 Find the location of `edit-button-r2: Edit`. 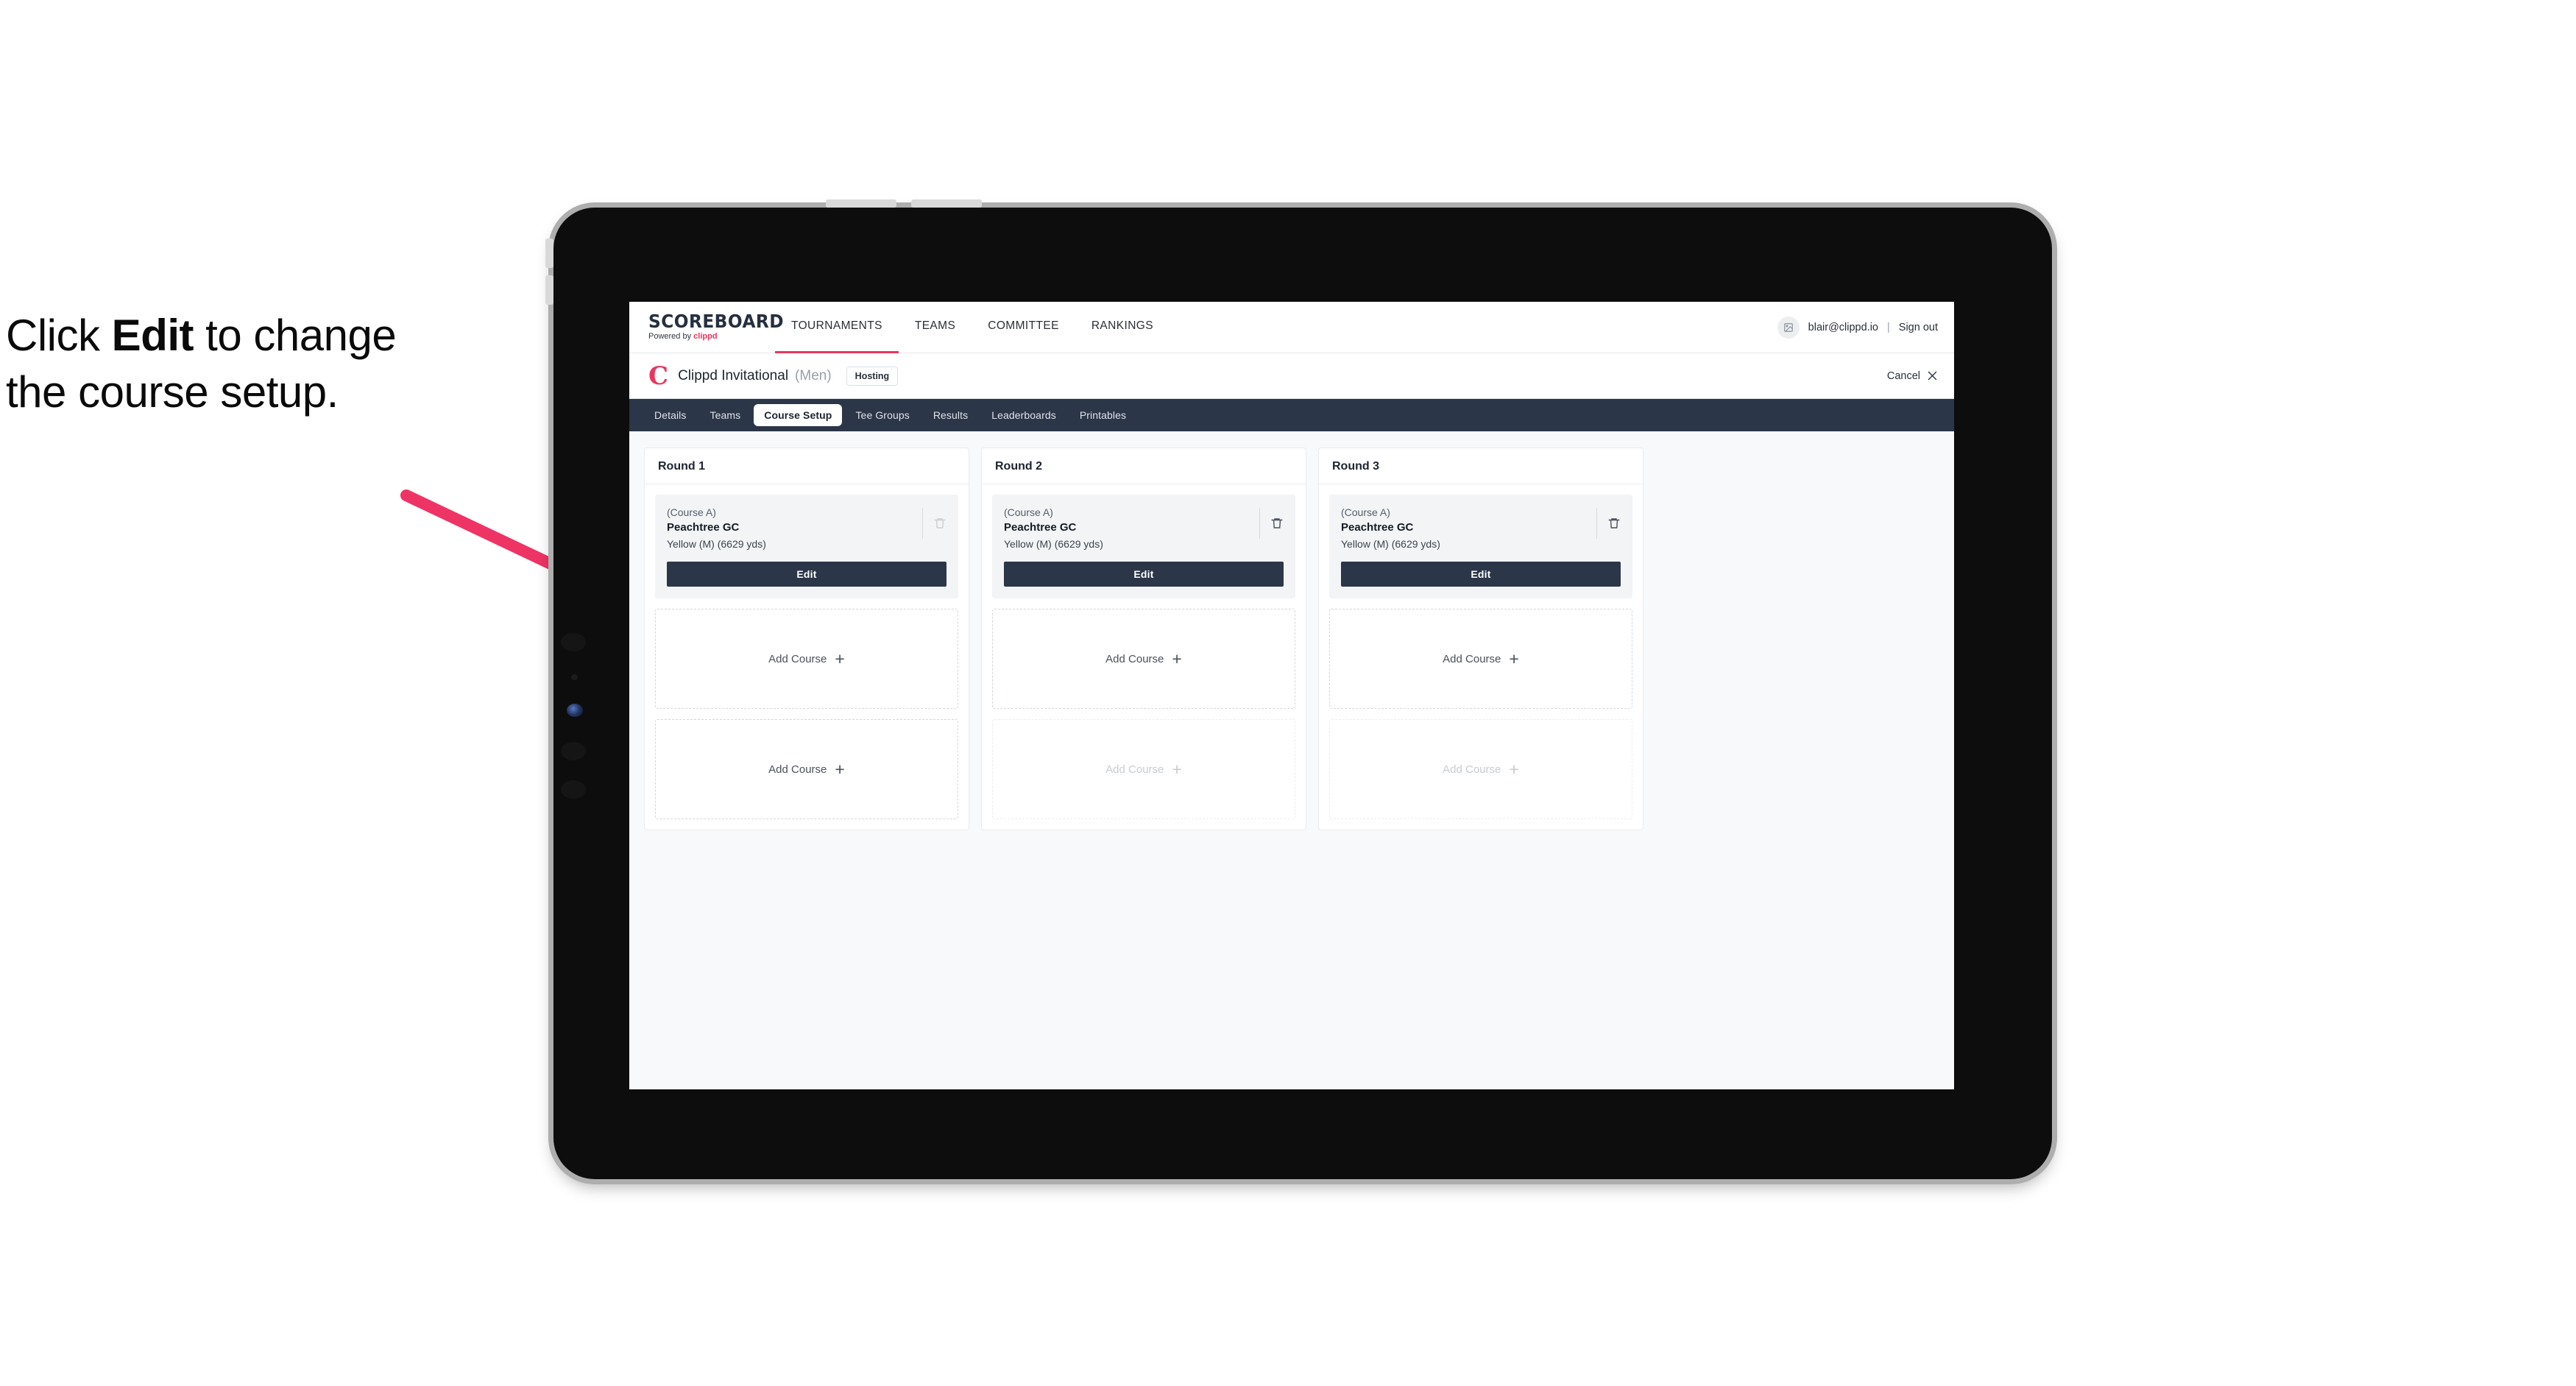

edit-button-r2: Edit is located at coordinates (1144, 574).